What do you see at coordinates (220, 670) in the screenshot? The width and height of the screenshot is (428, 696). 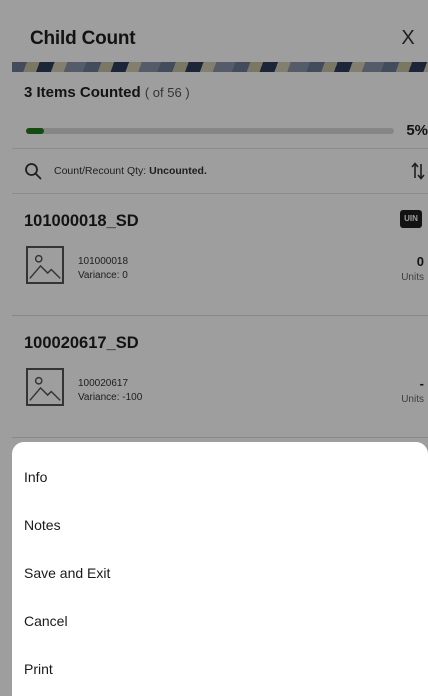 I see `menu-item-print: Print` at bounding box center [220, 670].